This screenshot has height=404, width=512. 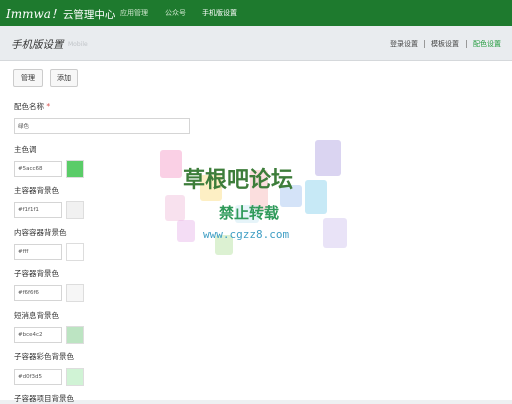 I want to click on main-bg-input: #f1f1f1, so click(x=38, y=210).